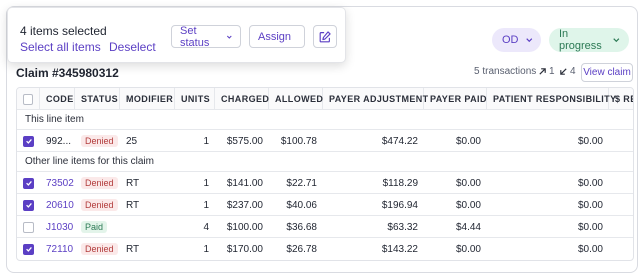 This screenshot has height=279, width=642. I want to click on cell-units: 4, so click(195, 227).